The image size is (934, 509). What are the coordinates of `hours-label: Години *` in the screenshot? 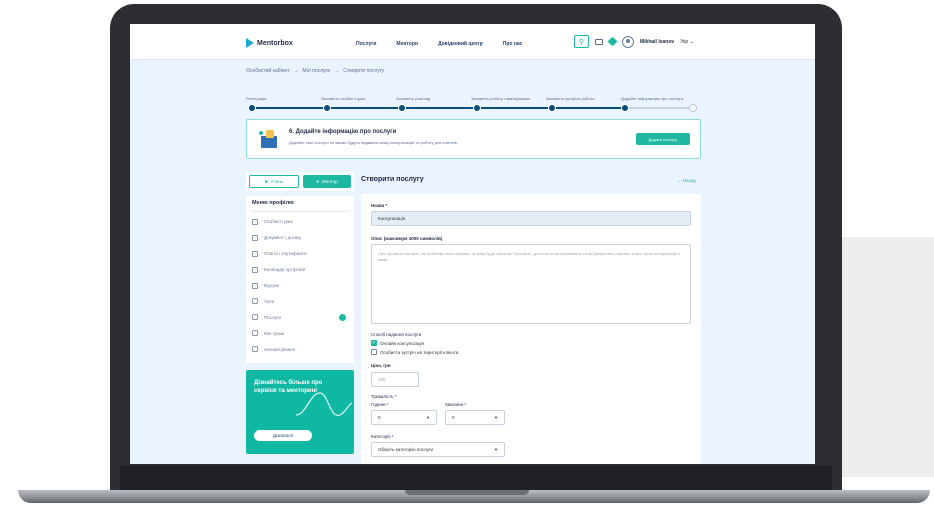 It's located at (380, 404).